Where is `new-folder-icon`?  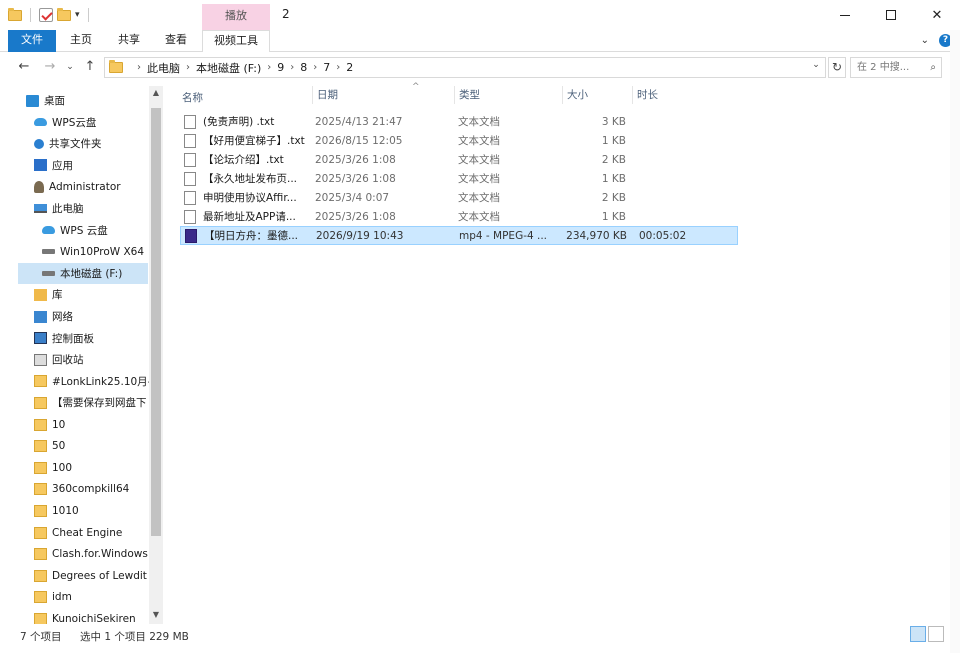 new-folder-icon is located at coordinates (64, 14).